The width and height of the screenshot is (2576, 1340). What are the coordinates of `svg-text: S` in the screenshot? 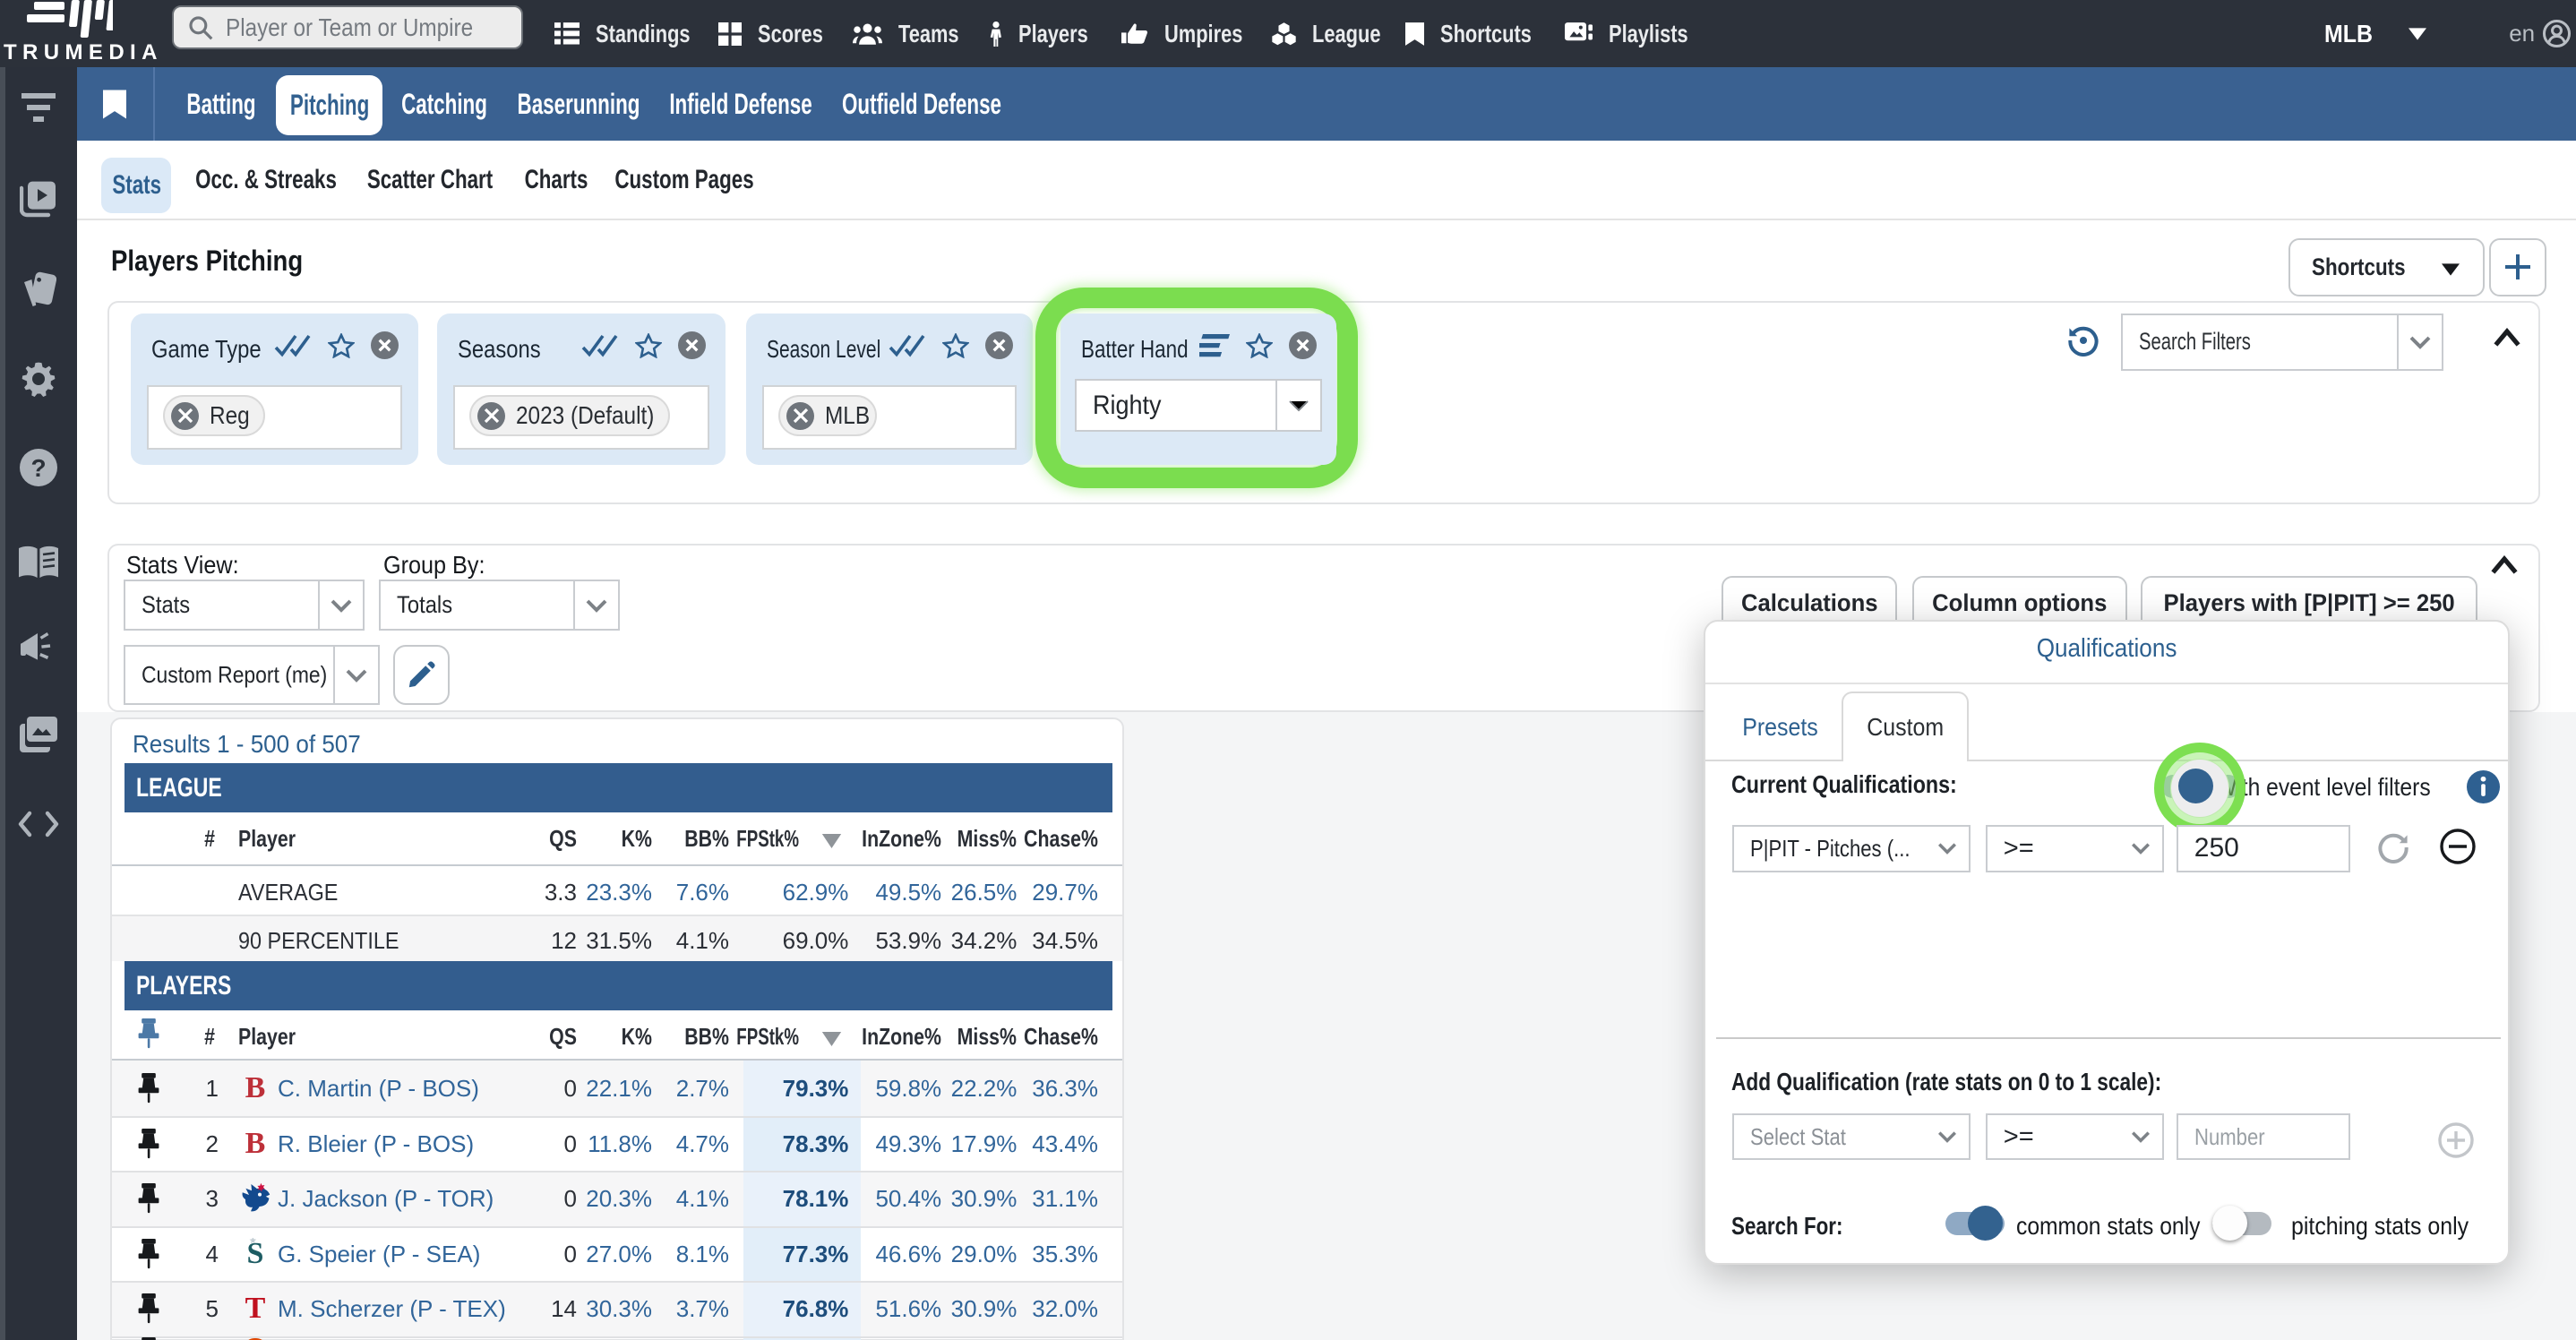 It's located at (255, 1253).